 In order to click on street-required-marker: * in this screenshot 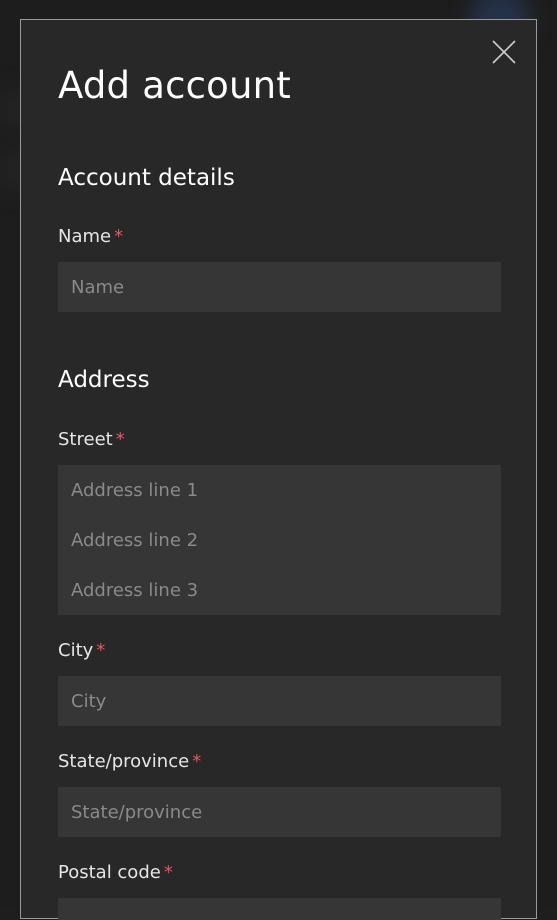, I will do `click(120, 439)`.